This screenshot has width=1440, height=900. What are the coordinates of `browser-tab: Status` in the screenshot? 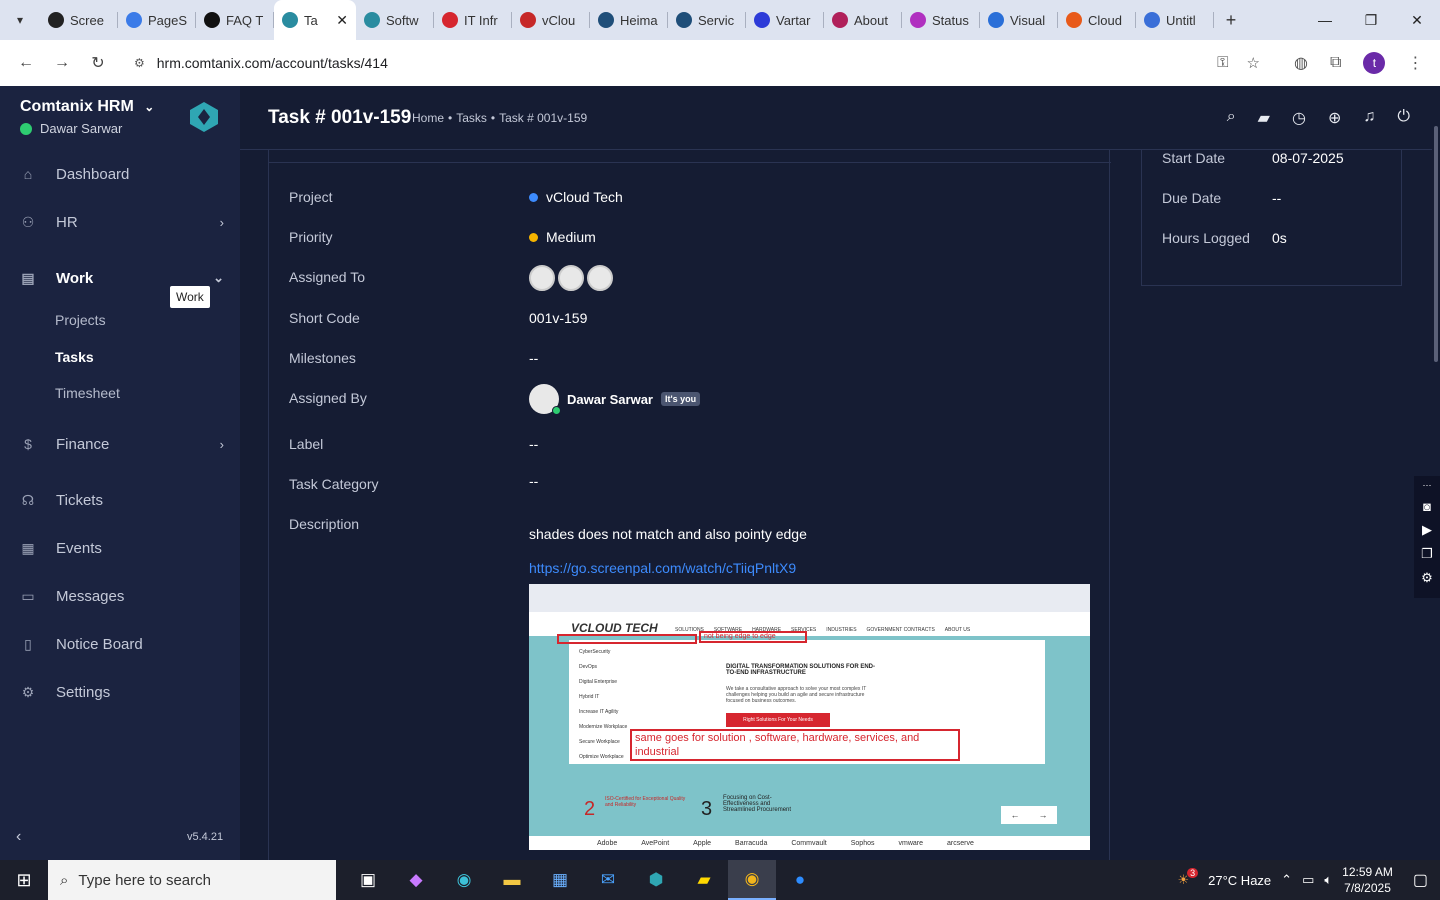 It's located at (941, 20).